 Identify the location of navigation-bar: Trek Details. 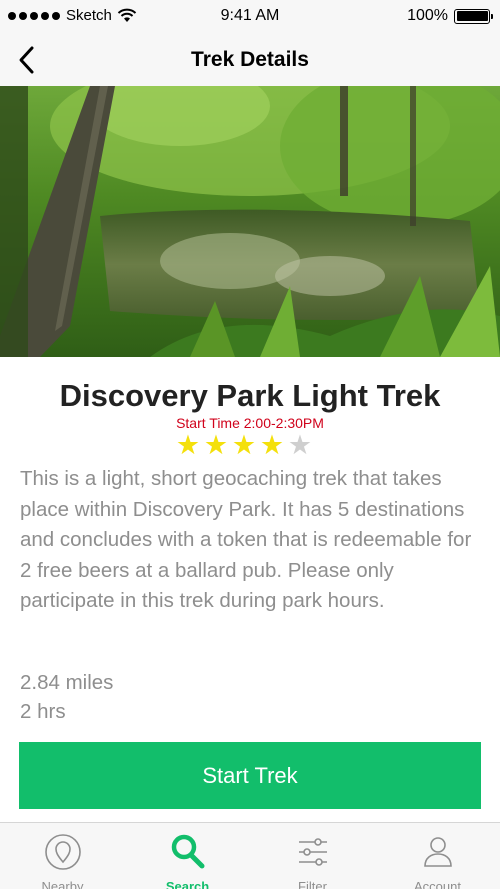
(250, 60).